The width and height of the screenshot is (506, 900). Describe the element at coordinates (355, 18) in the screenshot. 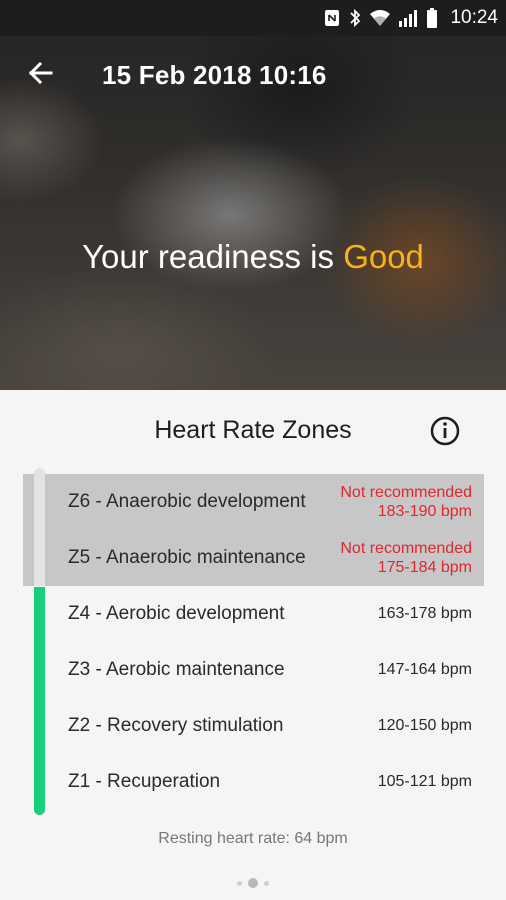

I see `bluetooth-icon` at that location.